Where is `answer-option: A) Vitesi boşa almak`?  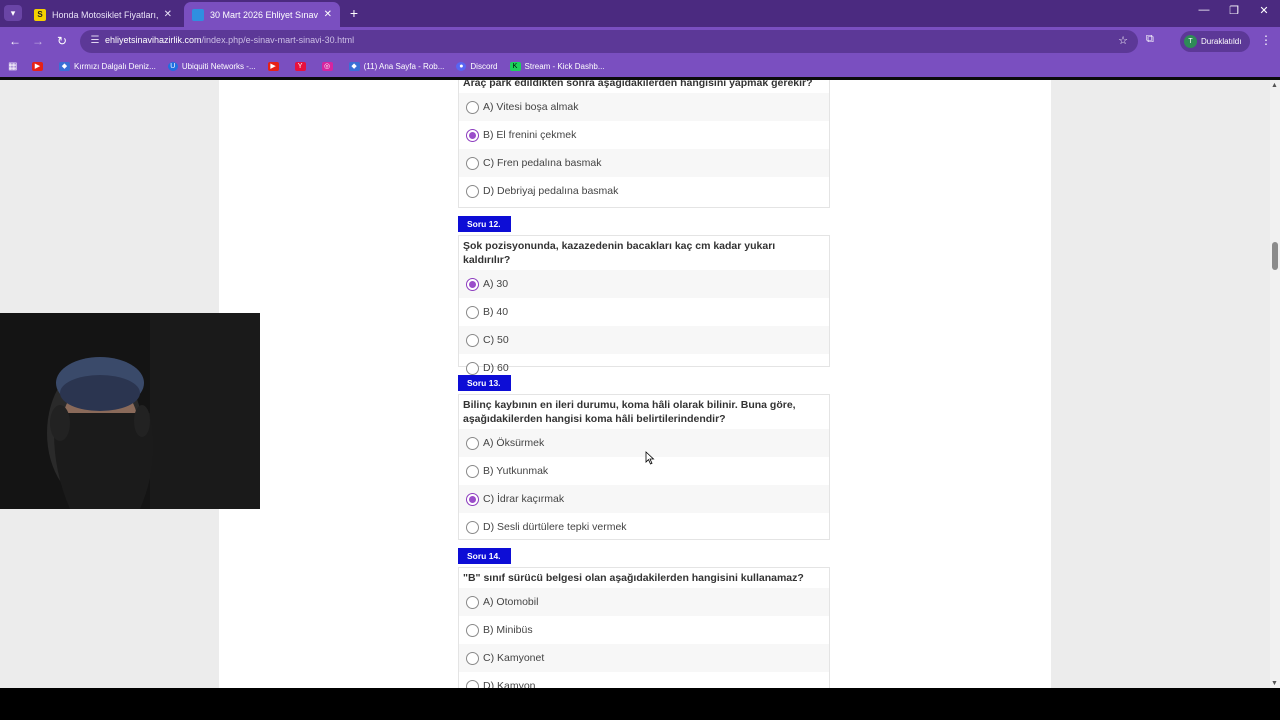
answer-option: A) Vitesi boşa almak is located at coordinates (644, 107).